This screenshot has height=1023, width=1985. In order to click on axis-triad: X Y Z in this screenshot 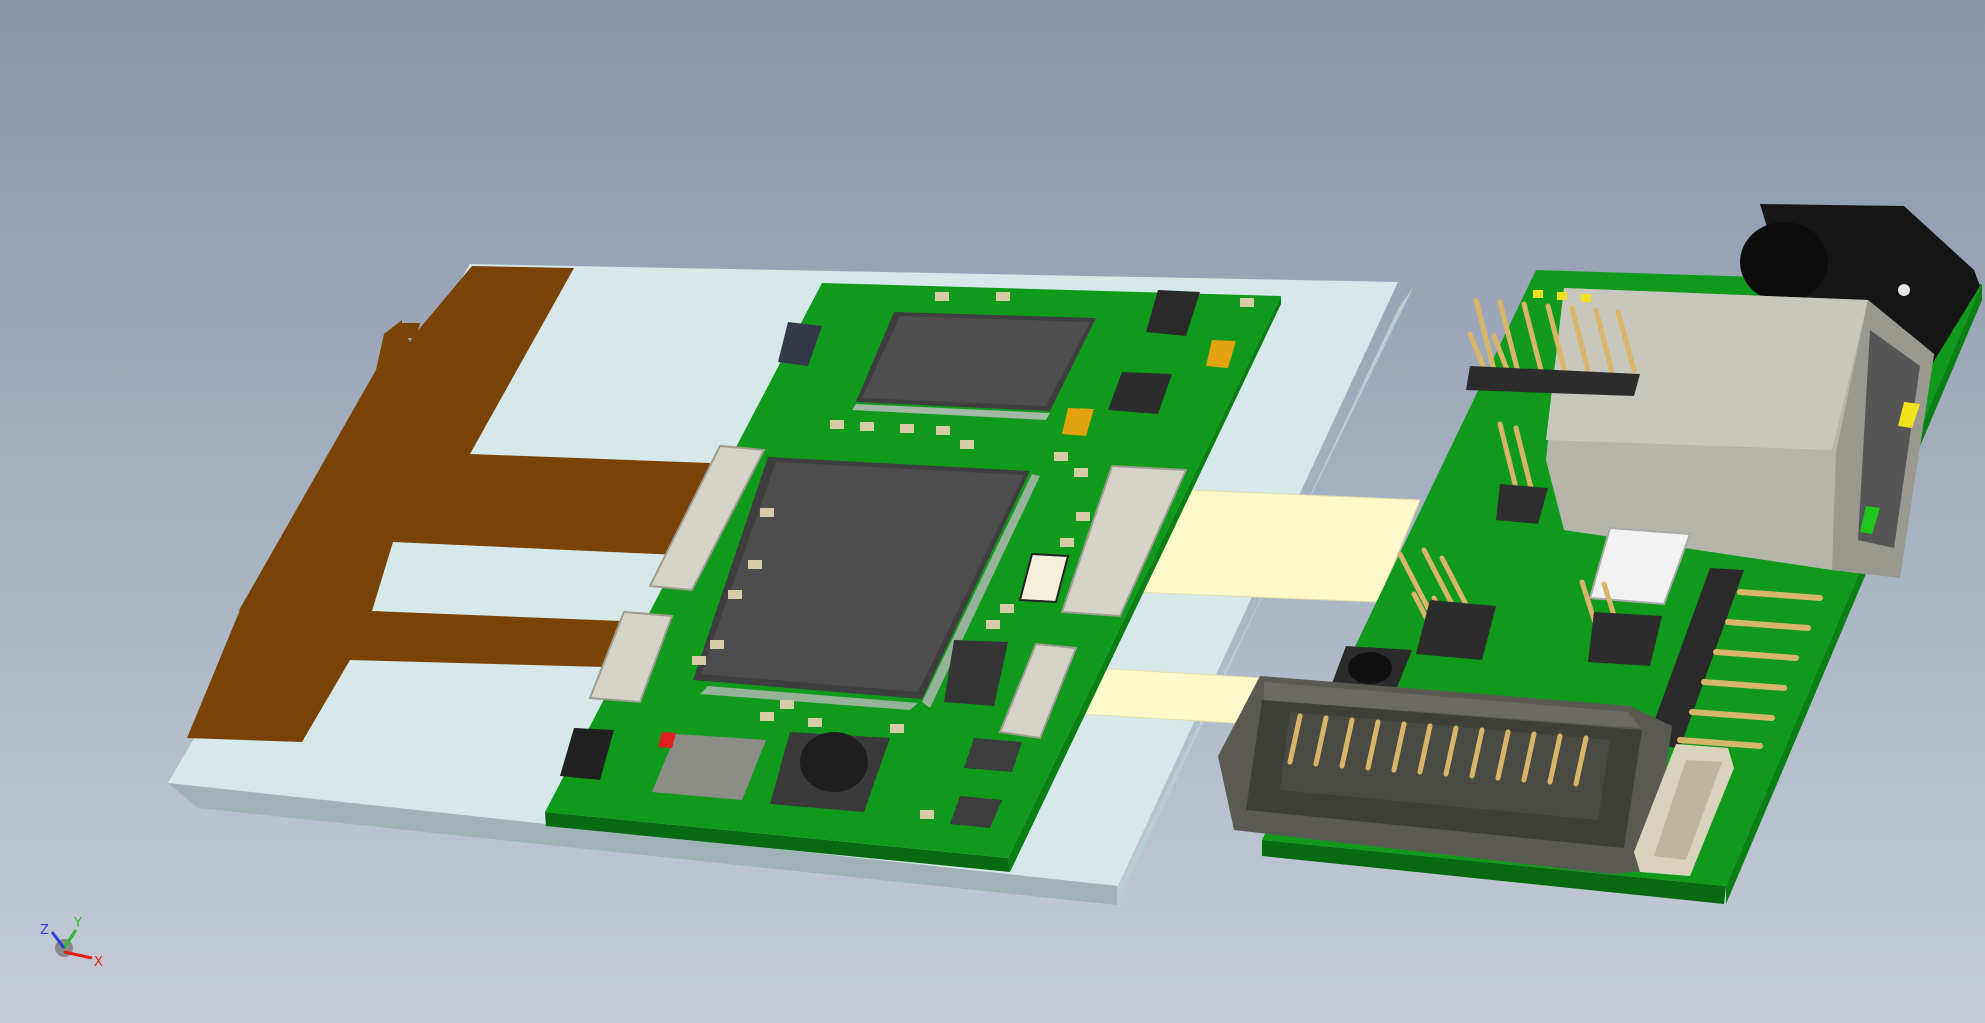, I will do `click(71, 943)`.